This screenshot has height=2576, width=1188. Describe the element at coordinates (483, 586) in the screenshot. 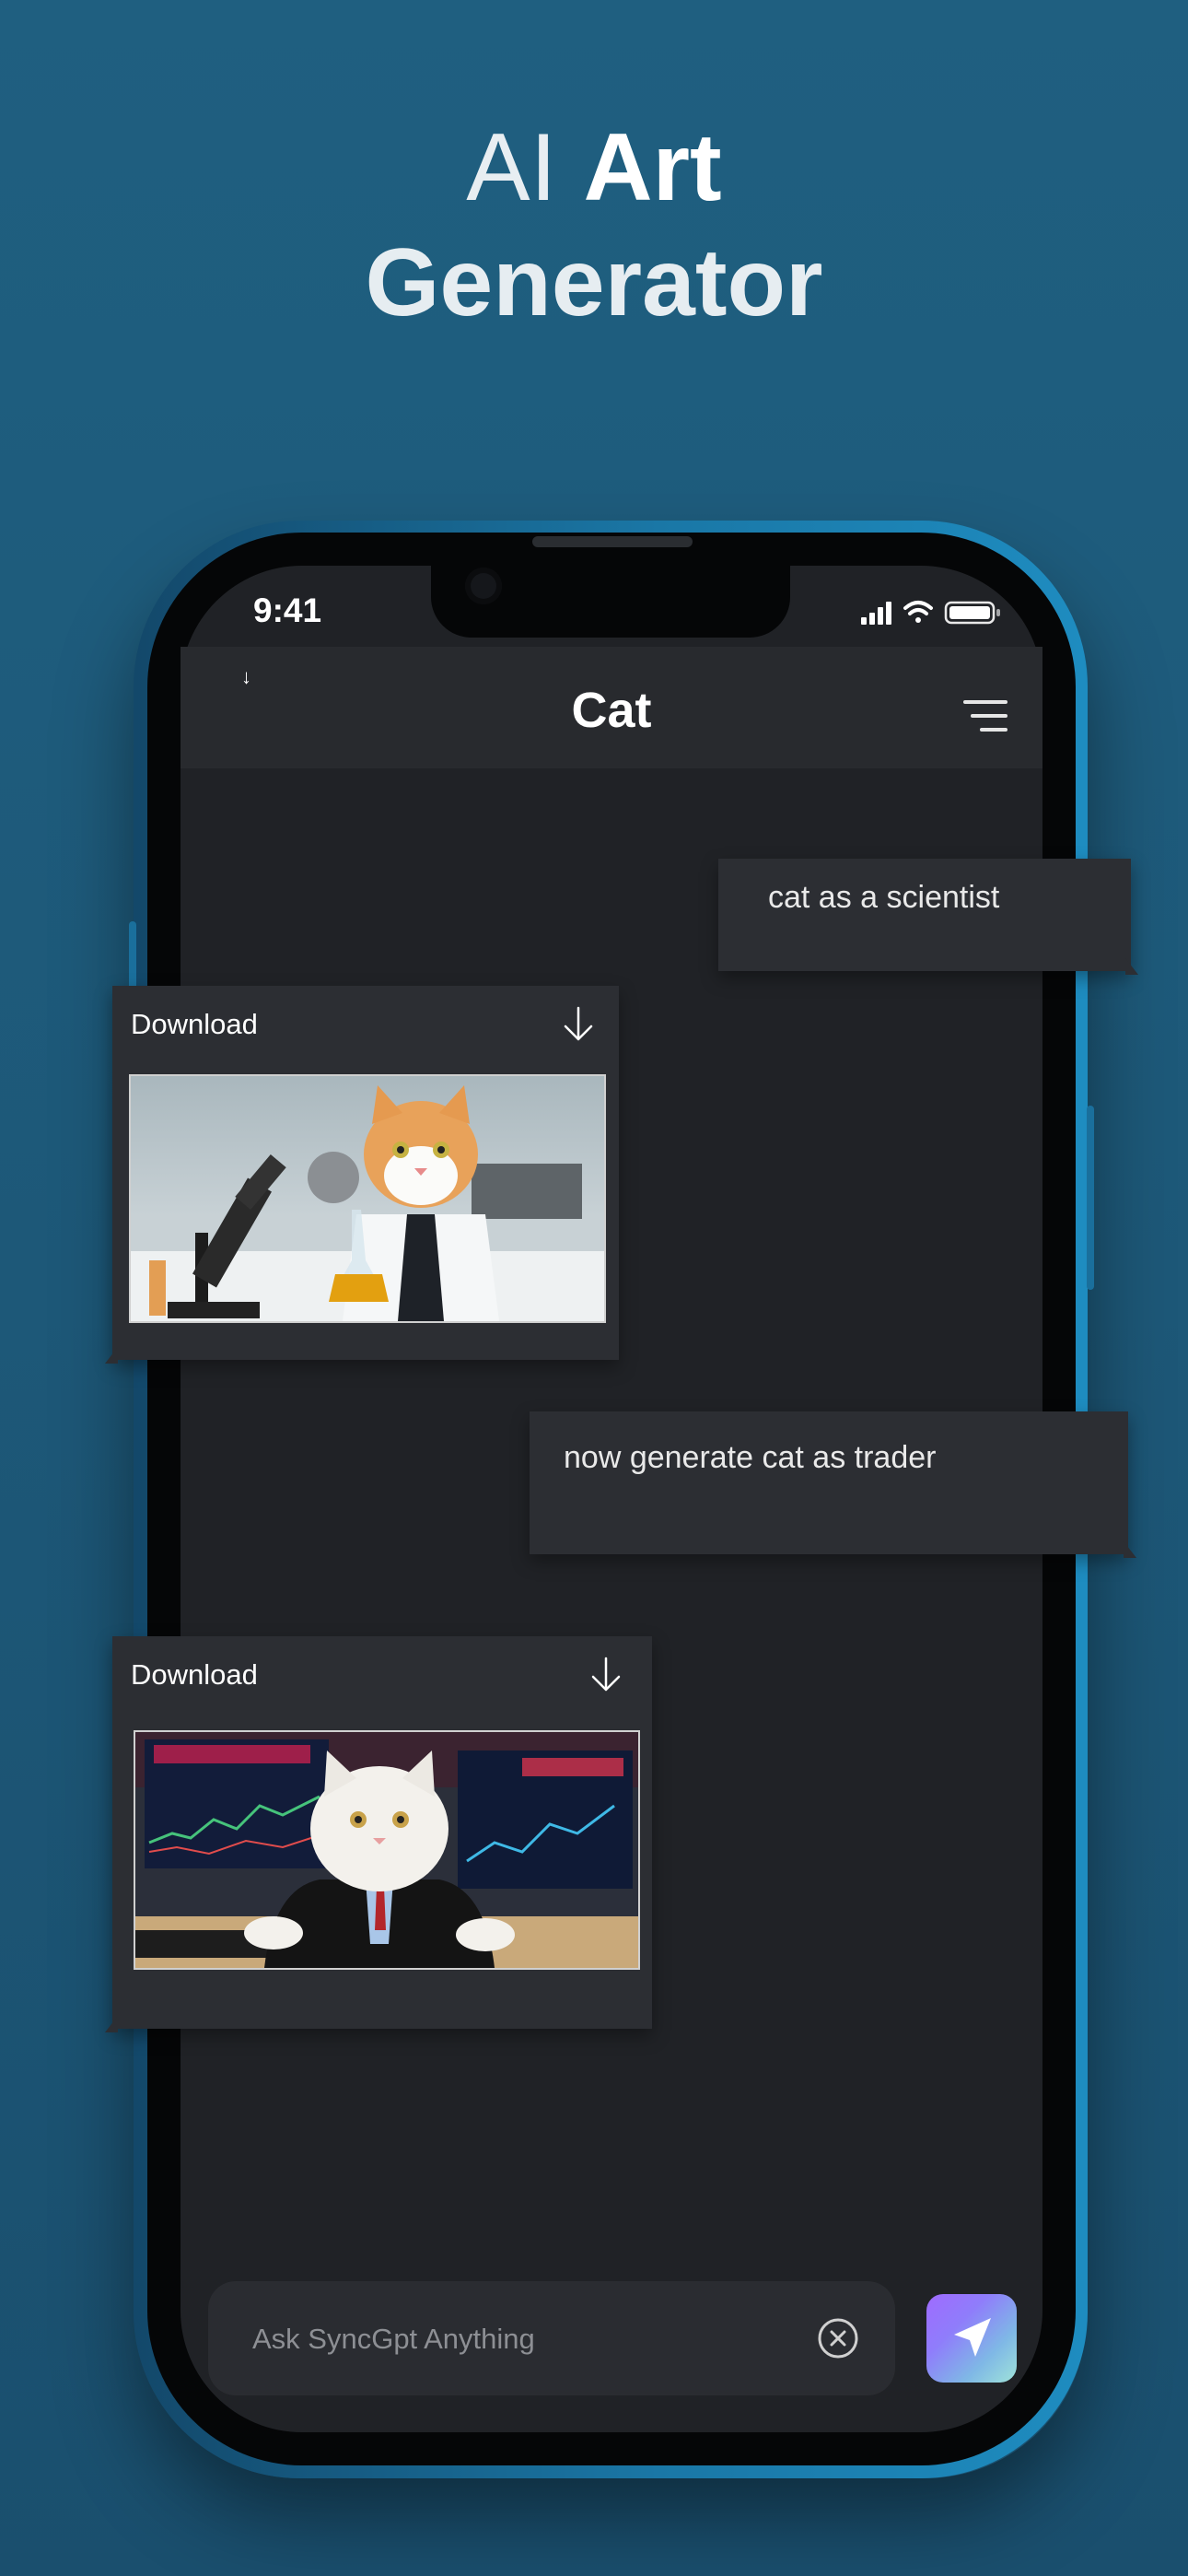

I see `front-camera` at that location.